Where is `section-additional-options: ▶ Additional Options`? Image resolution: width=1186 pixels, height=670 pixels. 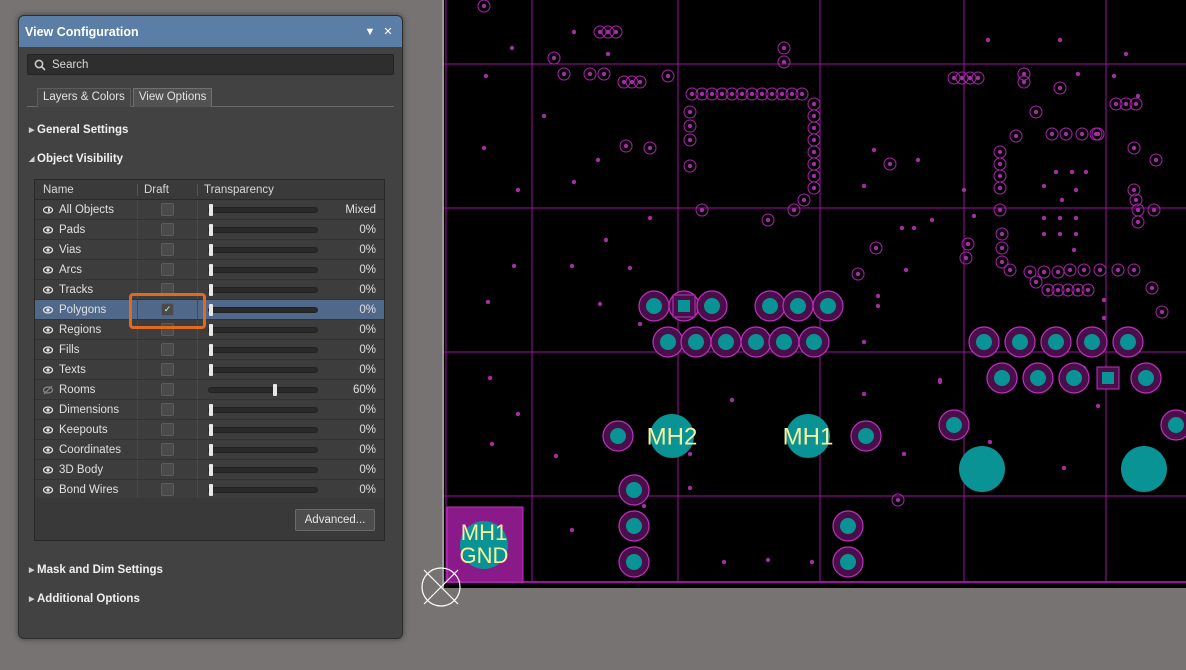
section-additional-options: ▶ Additional Options is located at coordinates (84, 599).